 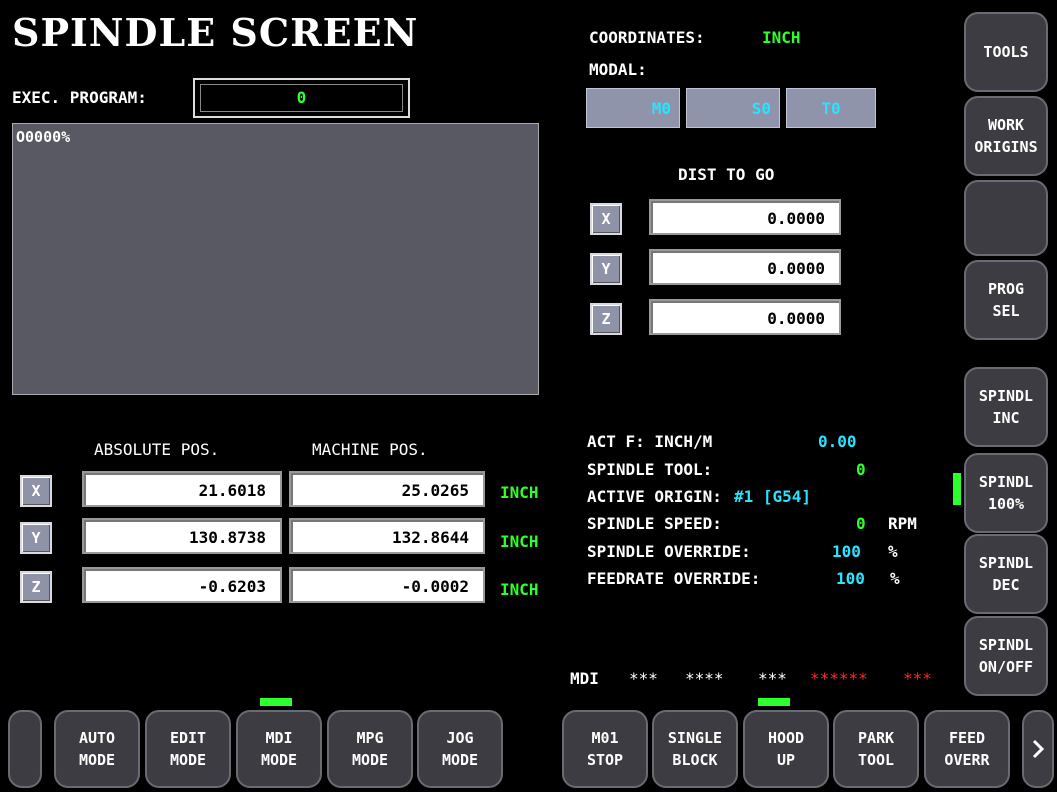 I want to click on spindl-inc-button: SPINDL INC, so click(x=1006, y=407).